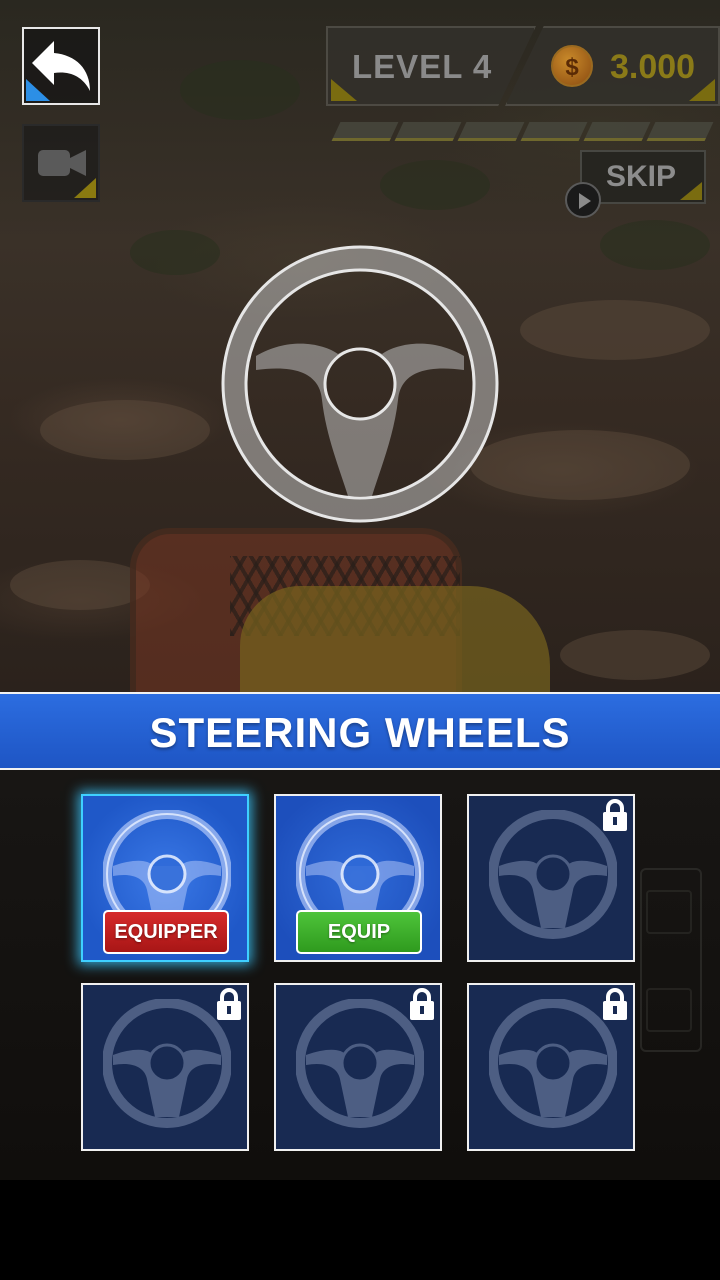 This screenshot has height=1280, width=720. Describe the element at coordinates (653, 67) in the screenshot. I see `coin-count: 3.000` at that location.